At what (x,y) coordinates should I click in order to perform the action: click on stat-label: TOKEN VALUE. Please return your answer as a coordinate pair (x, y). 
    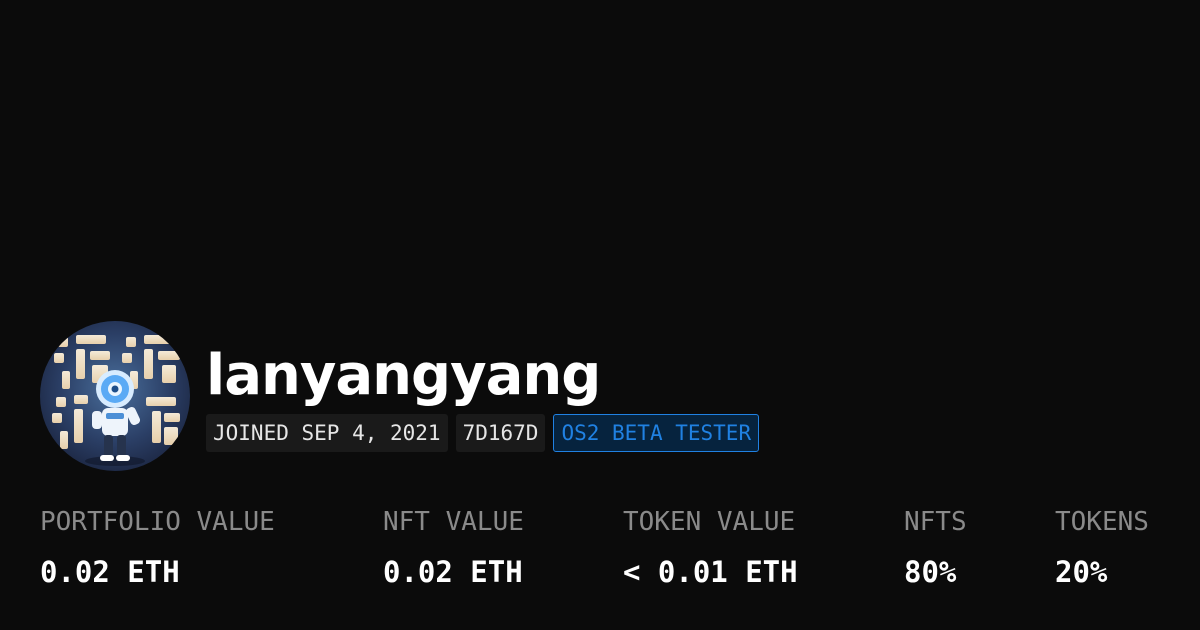
    Looking at the image, I should click on (709, 522).